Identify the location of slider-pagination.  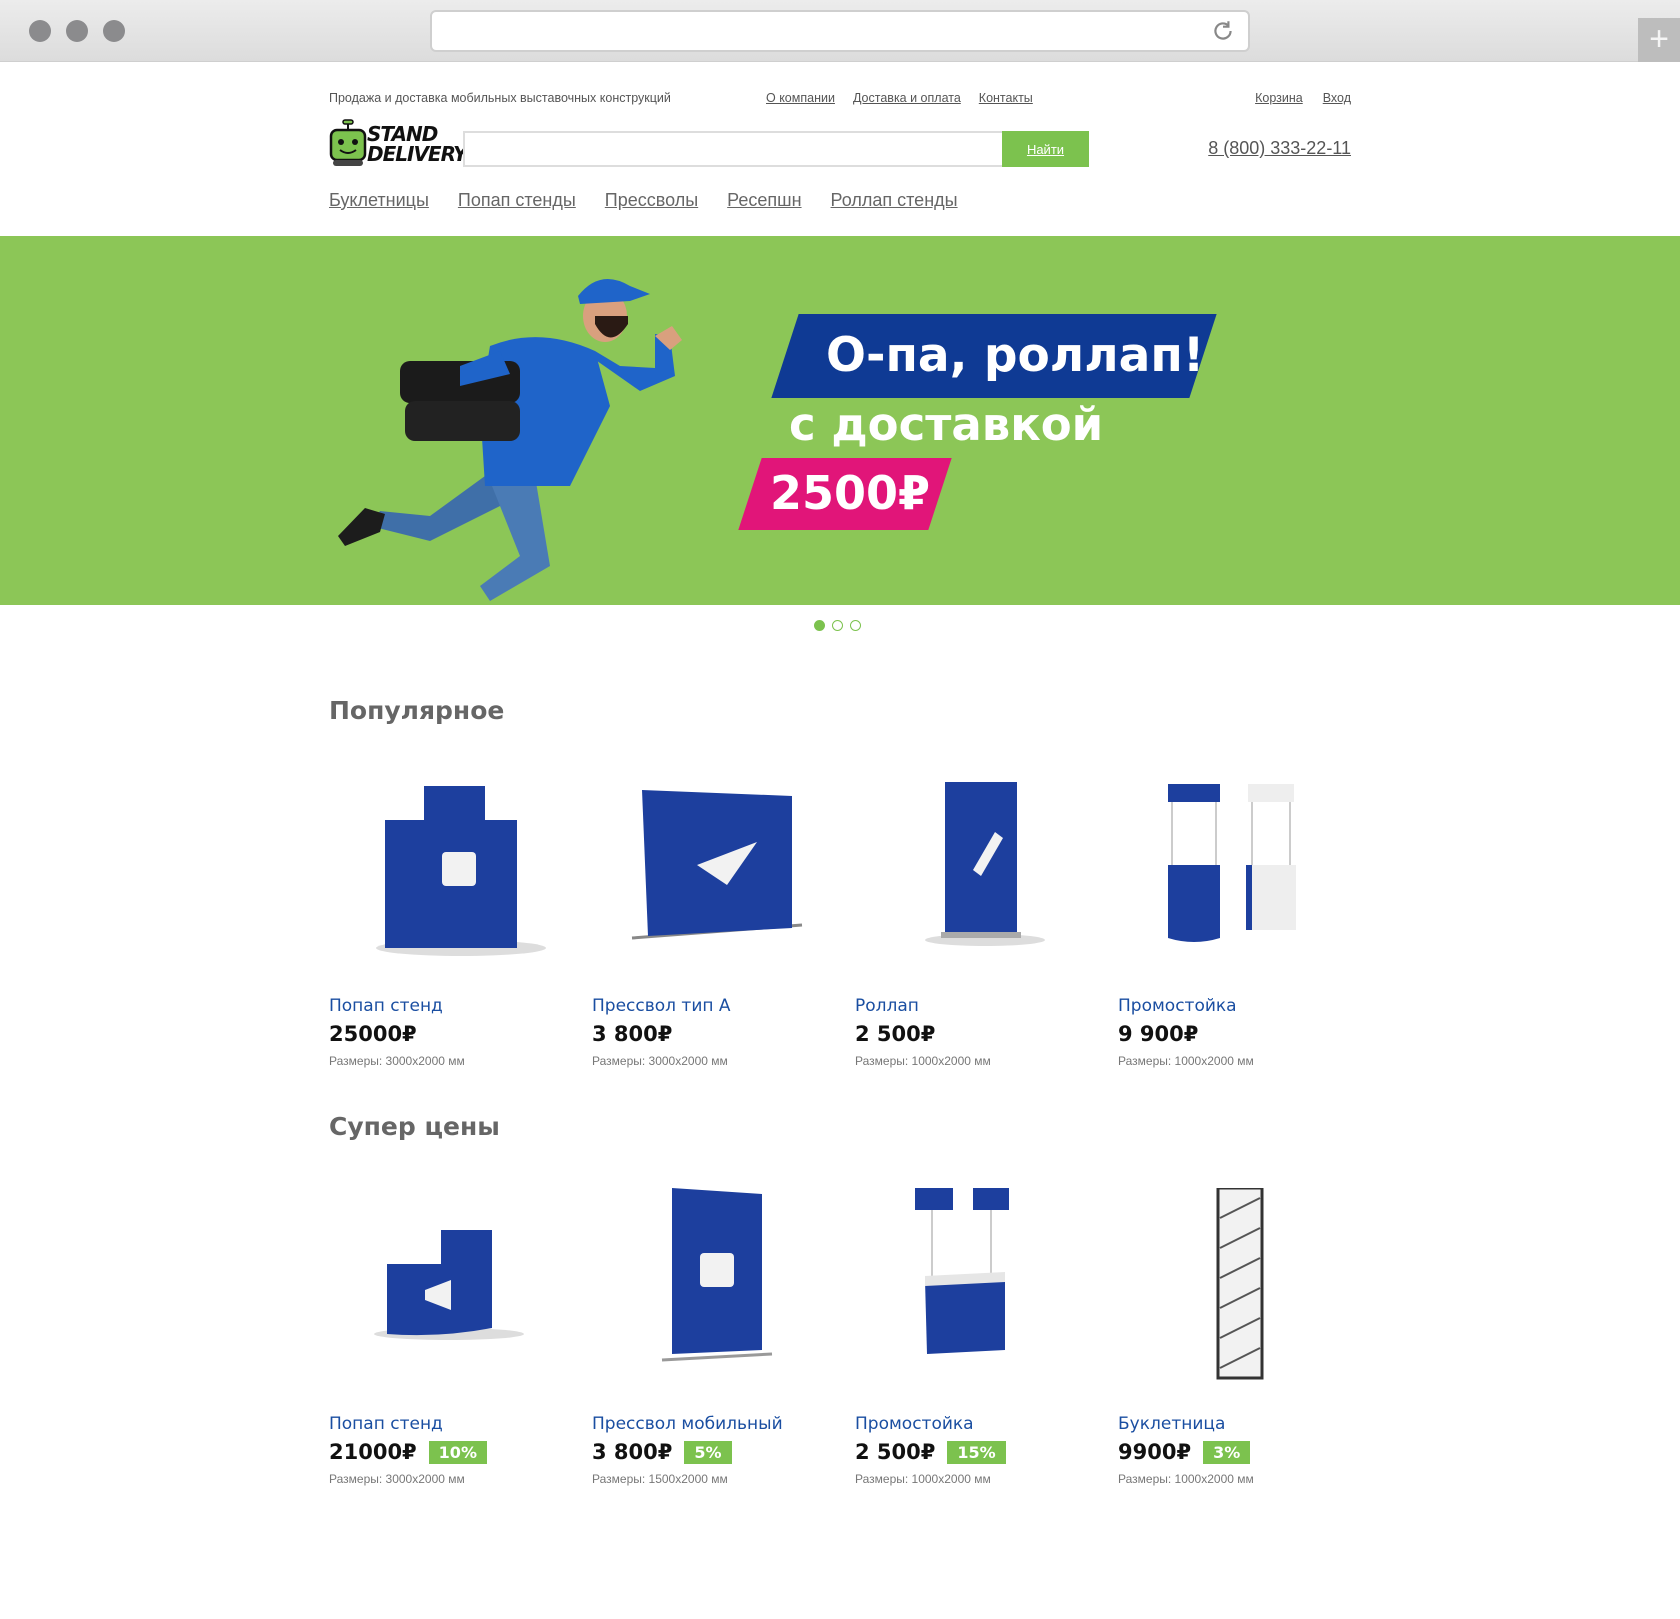
(837, 625).